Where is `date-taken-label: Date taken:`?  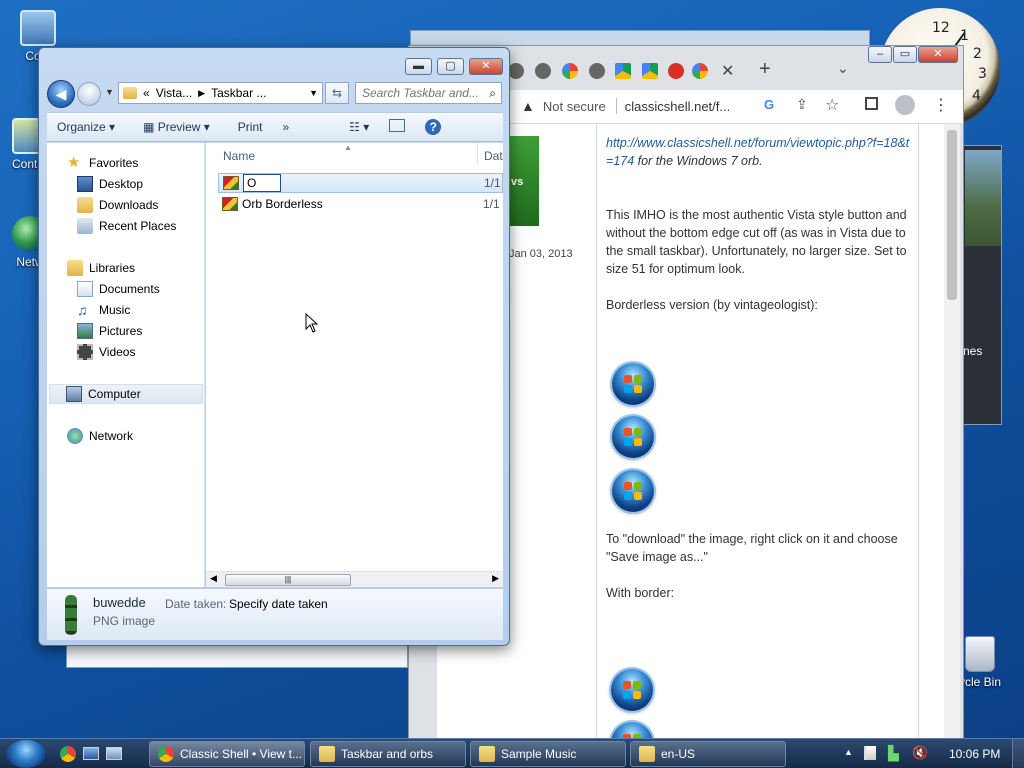 date-taken-label: Date taken: is located at coordinates (196, 604).